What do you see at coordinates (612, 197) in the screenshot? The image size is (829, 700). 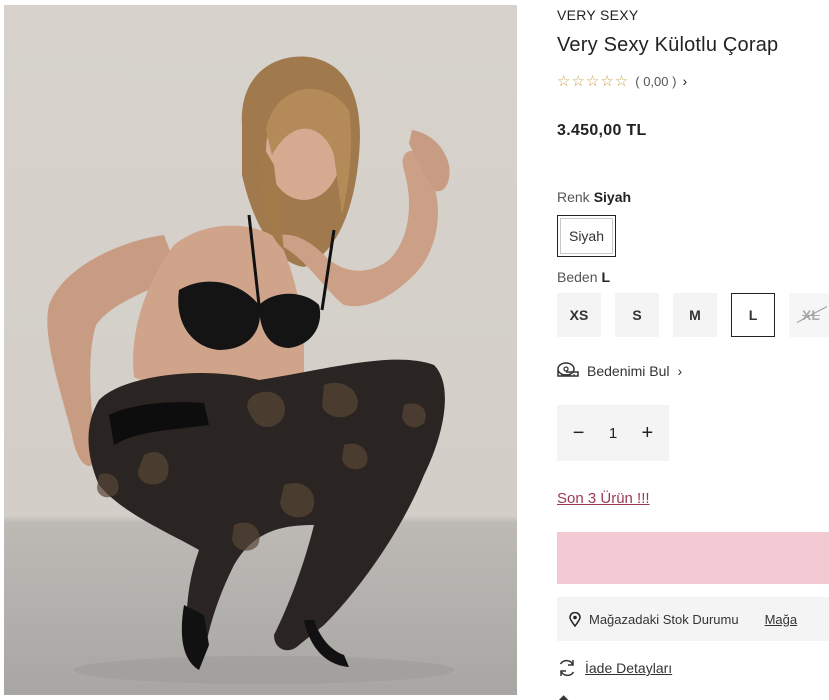 I see `selected-color: Siyah` at bounding box center [612, 197].